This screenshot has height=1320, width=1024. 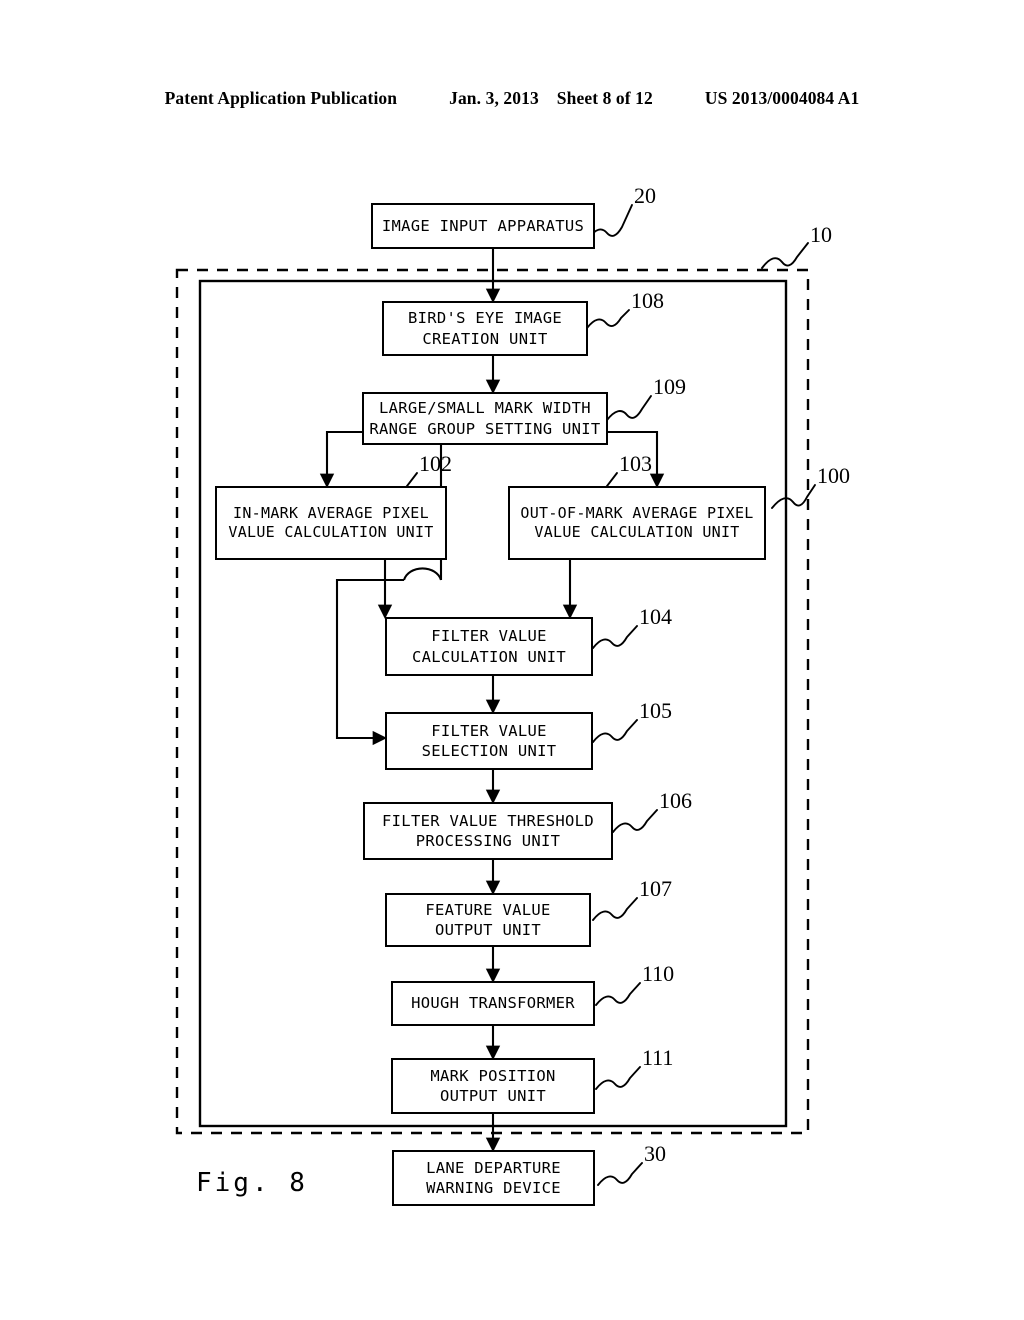 I want to click on node-filter-value-threshold-processing-unit: FILTER VALUE THRESHOLD PROCESSING UNIT, so click(x=488, y=831).